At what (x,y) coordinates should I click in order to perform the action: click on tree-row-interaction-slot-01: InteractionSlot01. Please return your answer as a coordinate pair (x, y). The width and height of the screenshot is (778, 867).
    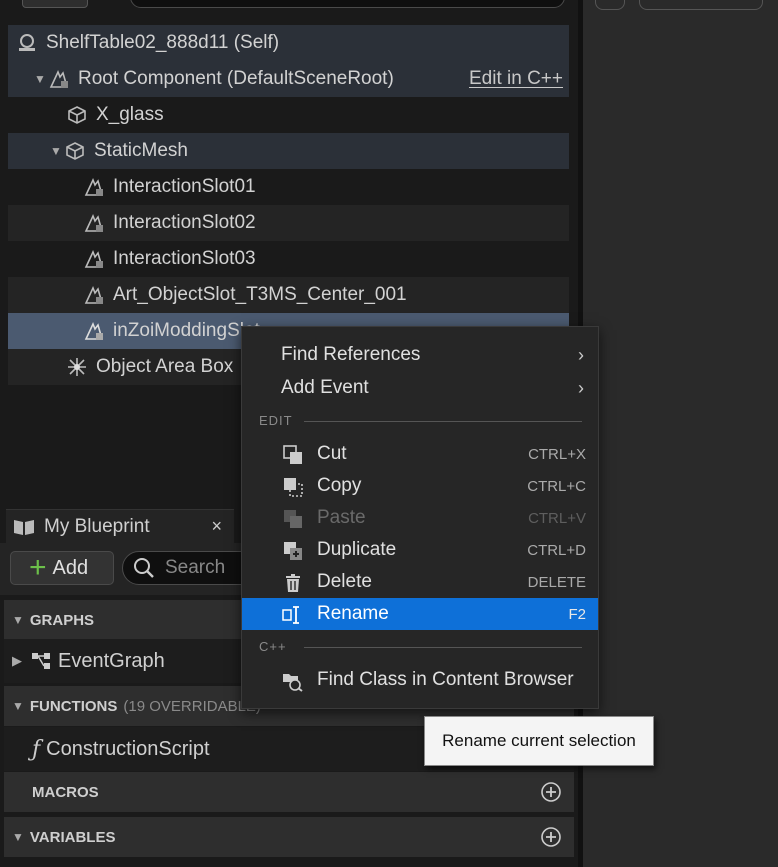
    Looking at the image, I should click on (288, 187).